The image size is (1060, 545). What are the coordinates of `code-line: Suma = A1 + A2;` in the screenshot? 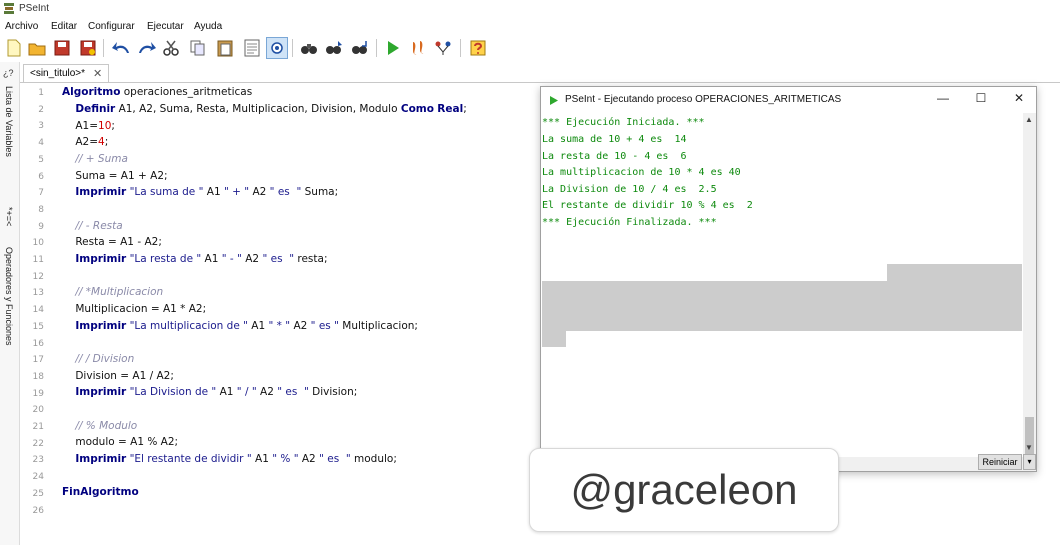 It's located at (115, 176).